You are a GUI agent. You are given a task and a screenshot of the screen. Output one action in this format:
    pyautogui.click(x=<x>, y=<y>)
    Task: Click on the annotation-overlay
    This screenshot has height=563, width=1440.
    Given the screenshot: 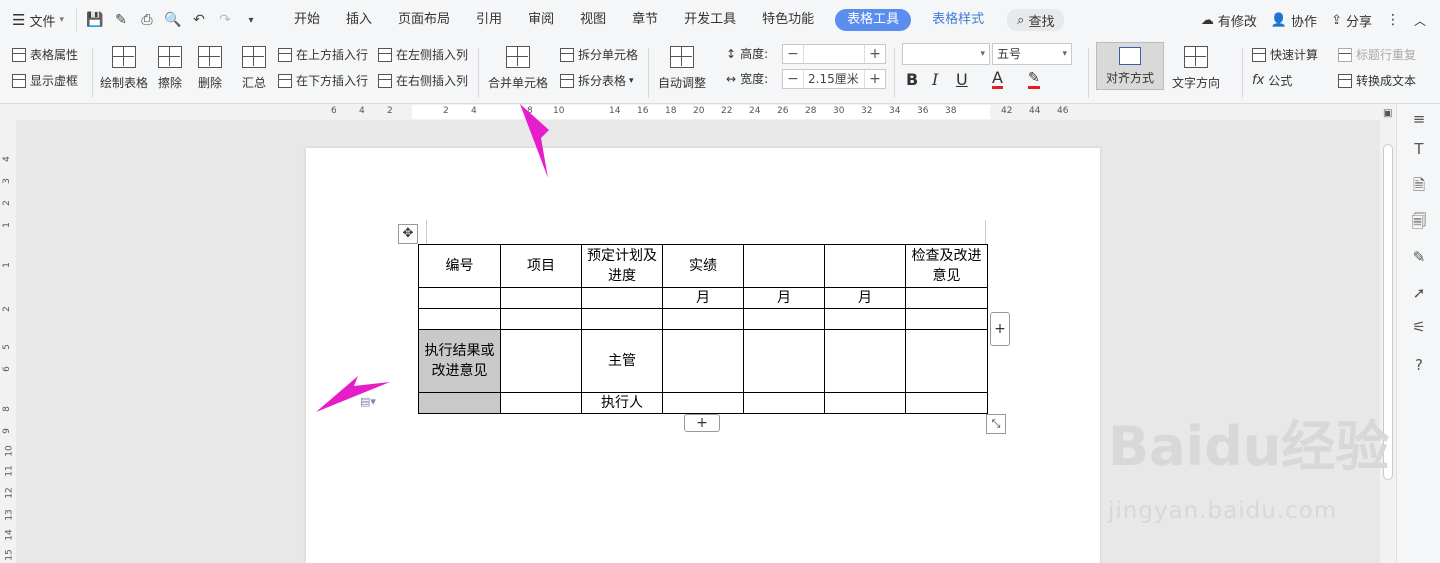 What is the action you would take?
    pyautogui.click(x=432, y=258)
    